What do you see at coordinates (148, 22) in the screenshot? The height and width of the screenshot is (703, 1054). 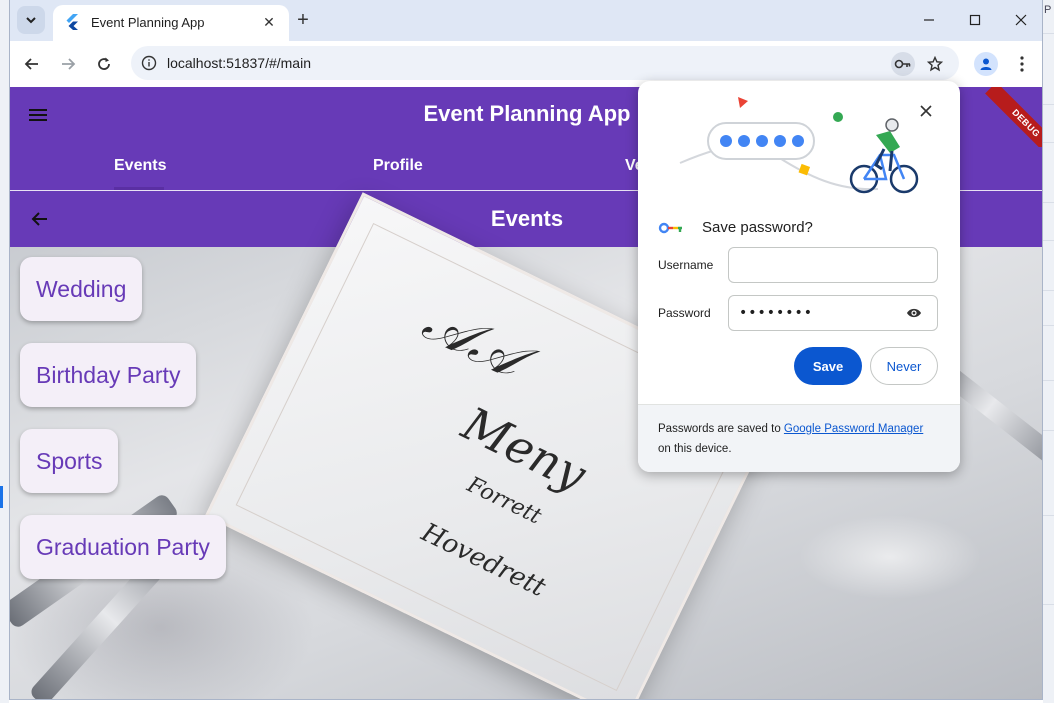 I see `tab-title: Event Planning App` at bounding box center [148, 22].